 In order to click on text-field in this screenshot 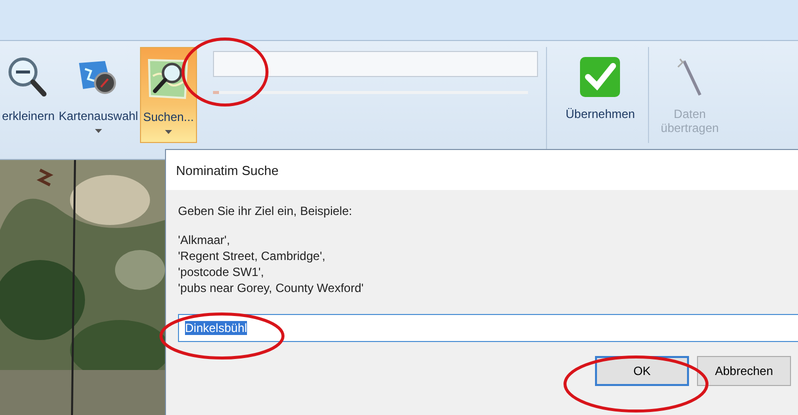, I will do `click(375, 64)`.